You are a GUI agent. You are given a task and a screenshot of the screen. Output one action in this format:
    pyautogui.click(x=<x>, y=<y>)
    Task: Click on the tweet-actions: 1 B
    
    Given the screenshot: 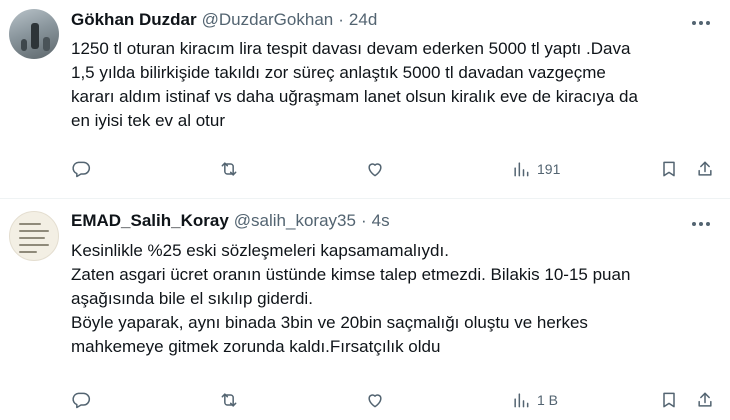 What is the action you would take?
    pyautogui.click(x=397, y=400)
    